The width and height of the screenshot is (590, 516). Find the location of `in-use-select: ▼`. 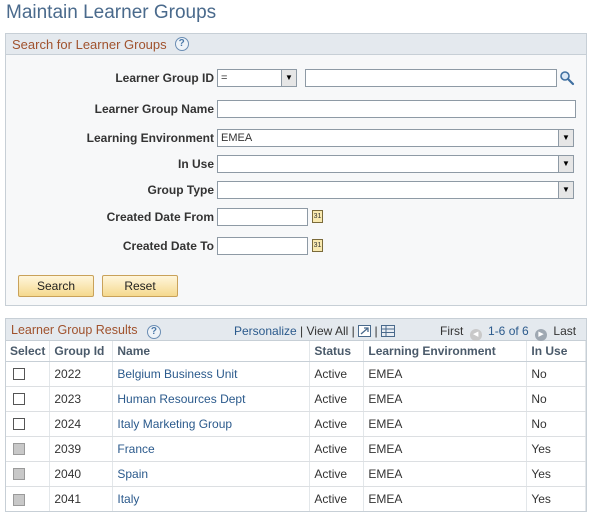

in-use-select: ▼ is located at coordinates (395, 164).